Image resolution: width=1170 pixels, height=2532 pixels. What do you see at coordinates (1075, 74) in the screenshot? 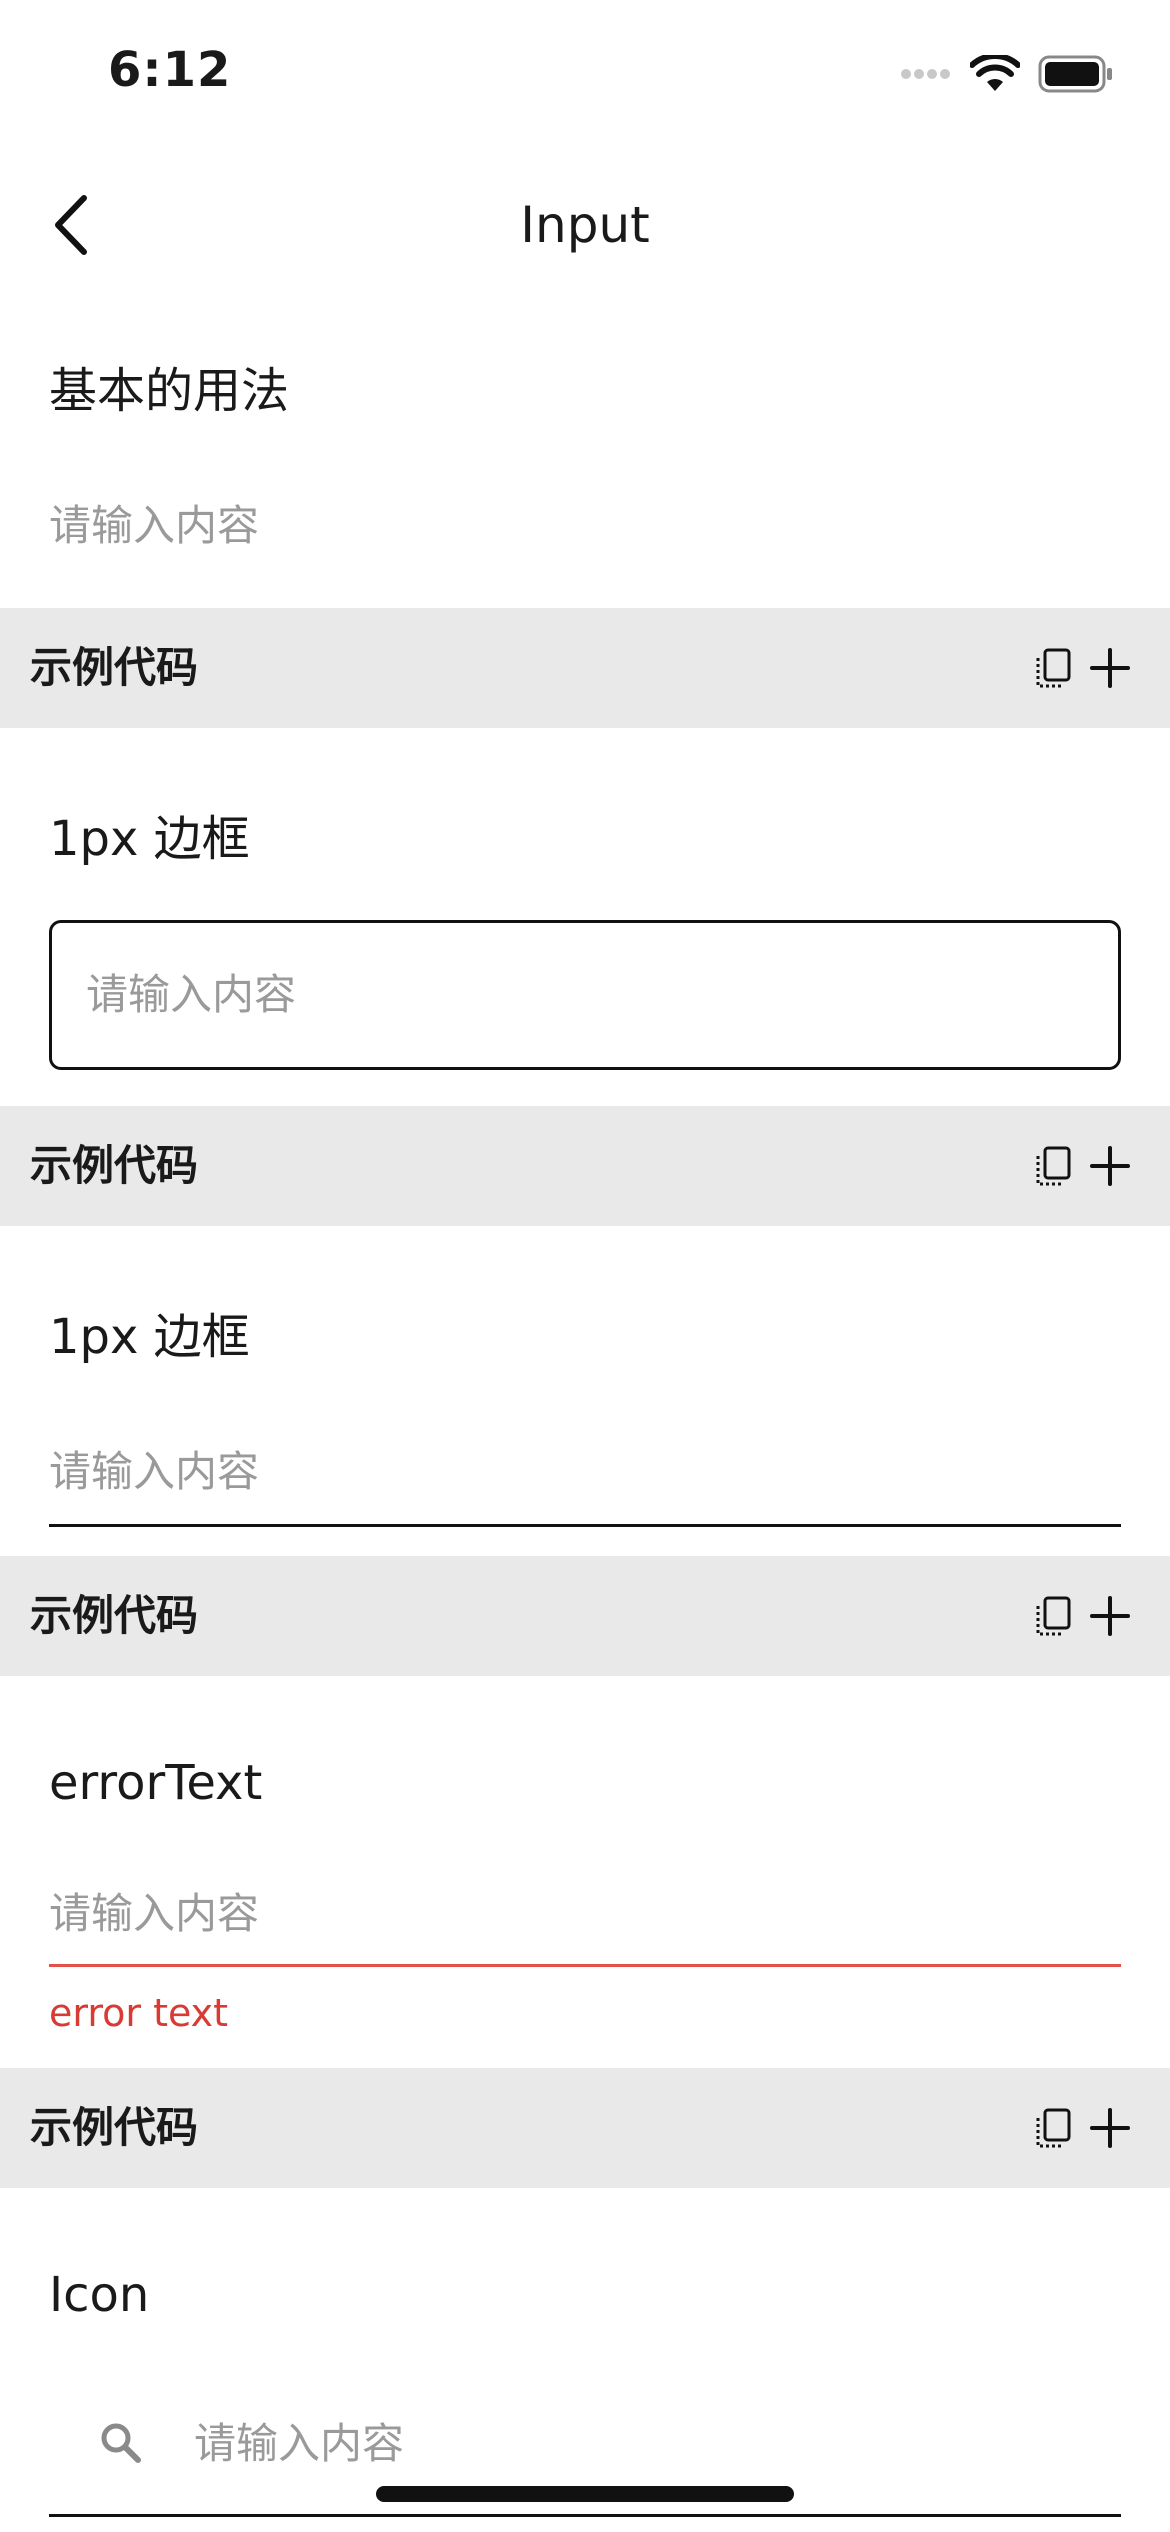
I see `battery-icon` at bounding box center [1075, 74].